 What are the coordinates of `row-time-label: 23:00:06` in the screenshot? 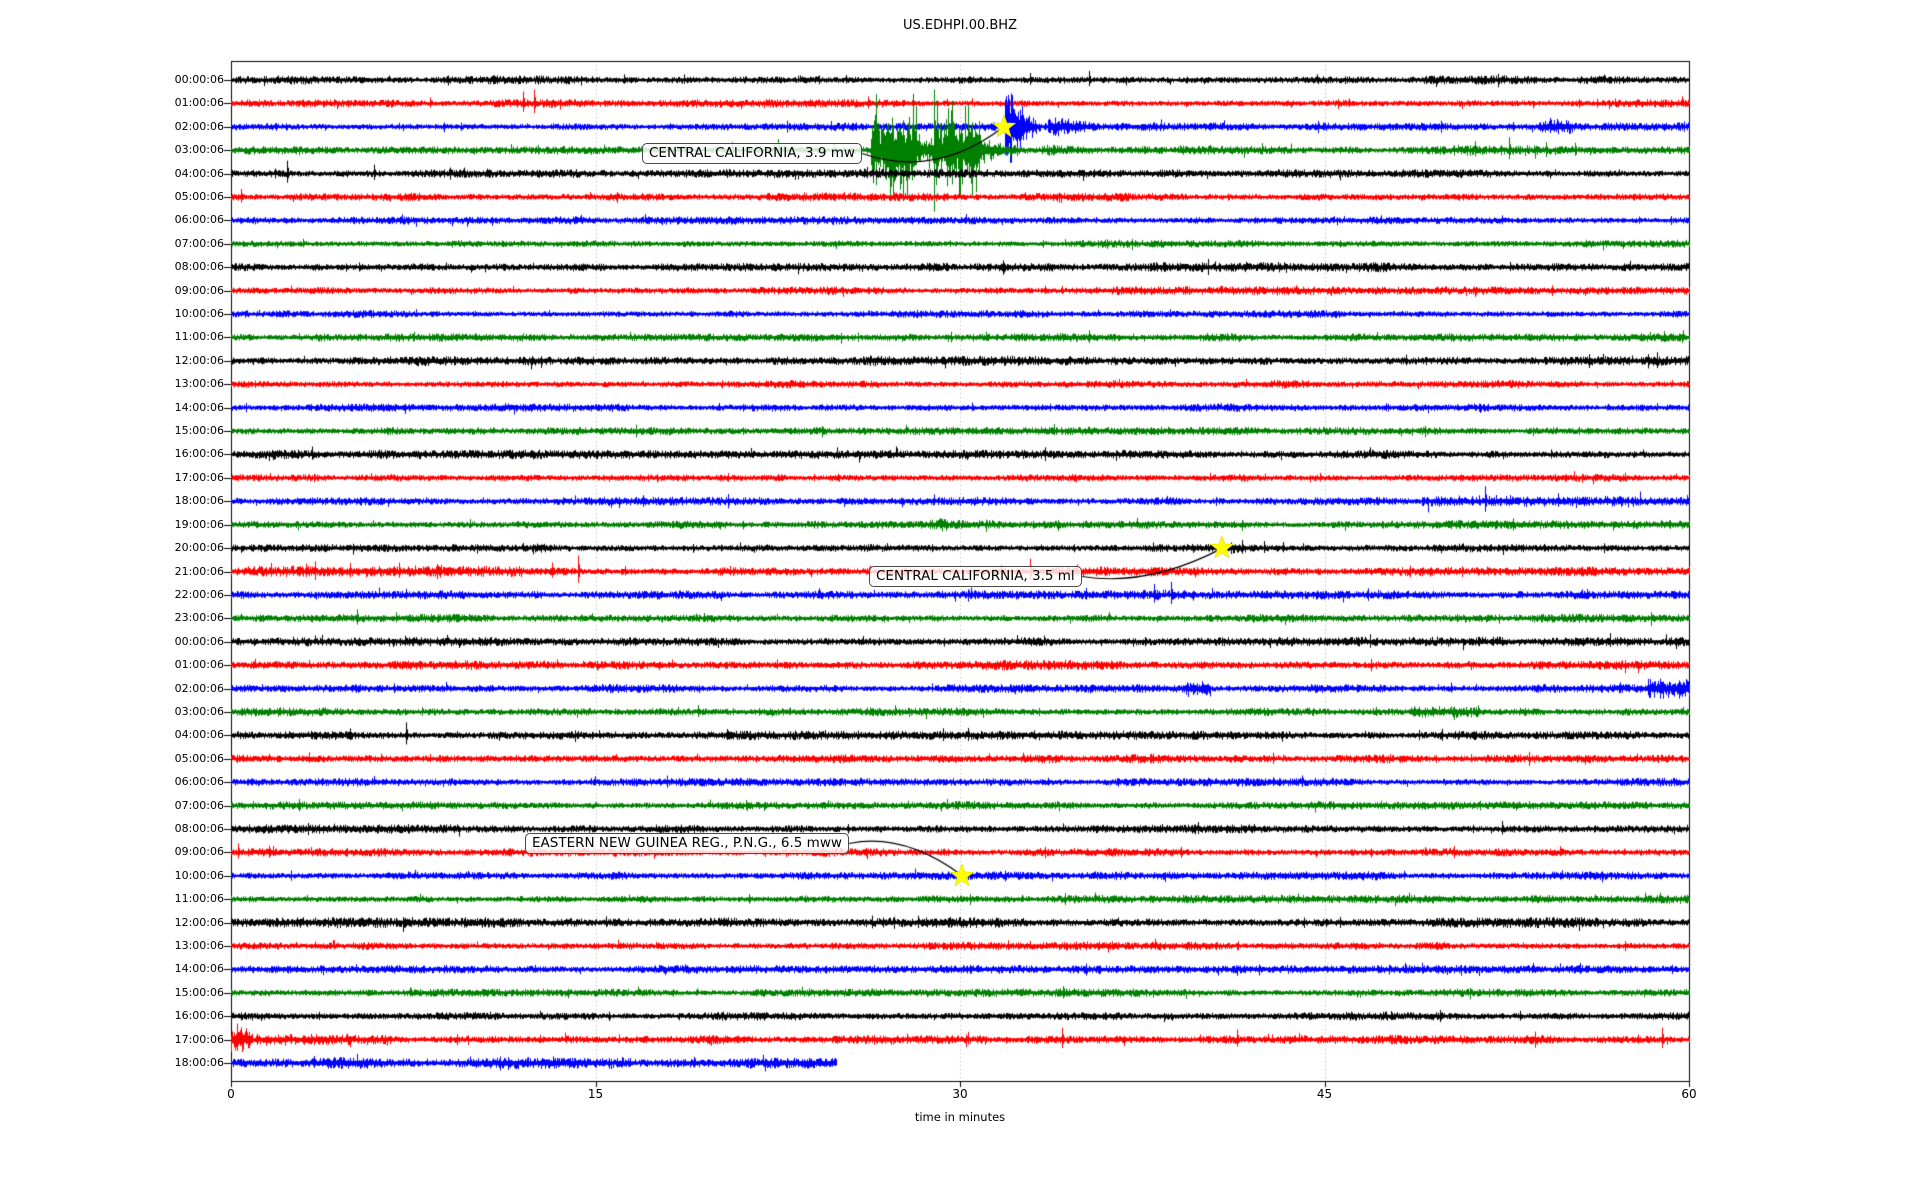 It's located at (199, 618).